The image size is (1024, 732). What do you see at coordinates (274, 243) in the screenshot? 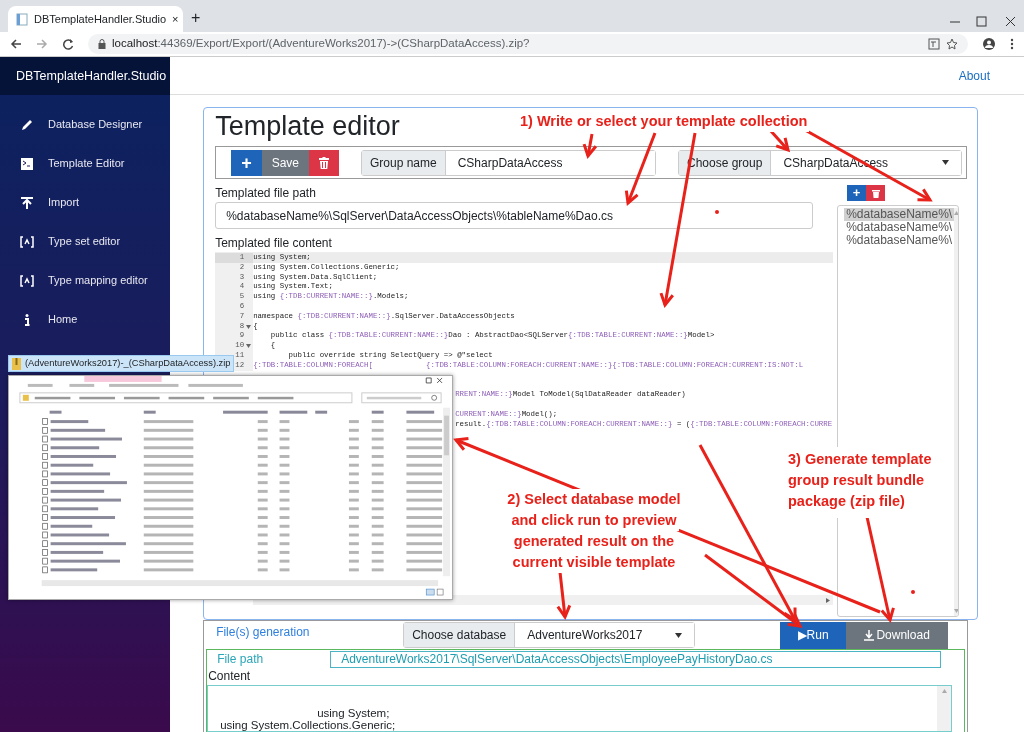
I see `content-label: Templated file content` at bounding box center [274, 243].